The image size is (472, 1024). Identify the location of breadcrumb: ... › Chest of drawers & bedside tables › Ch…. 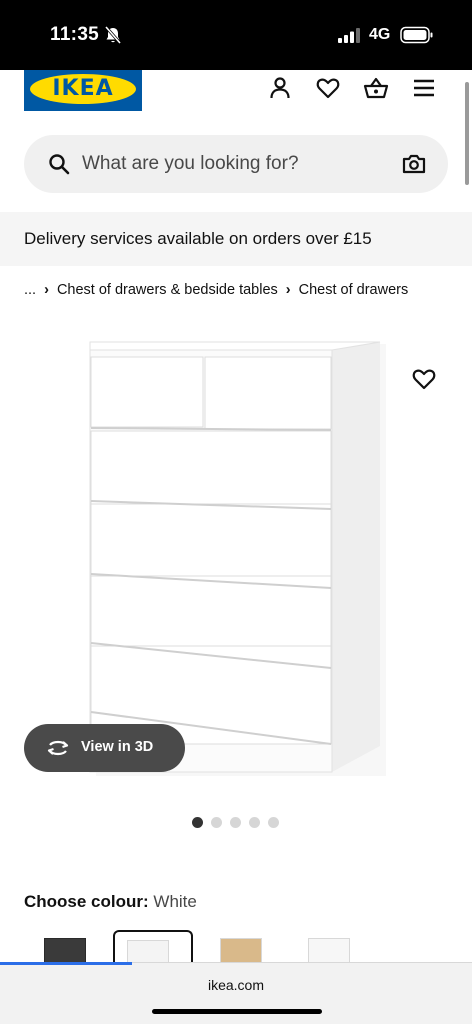
(216, 290).